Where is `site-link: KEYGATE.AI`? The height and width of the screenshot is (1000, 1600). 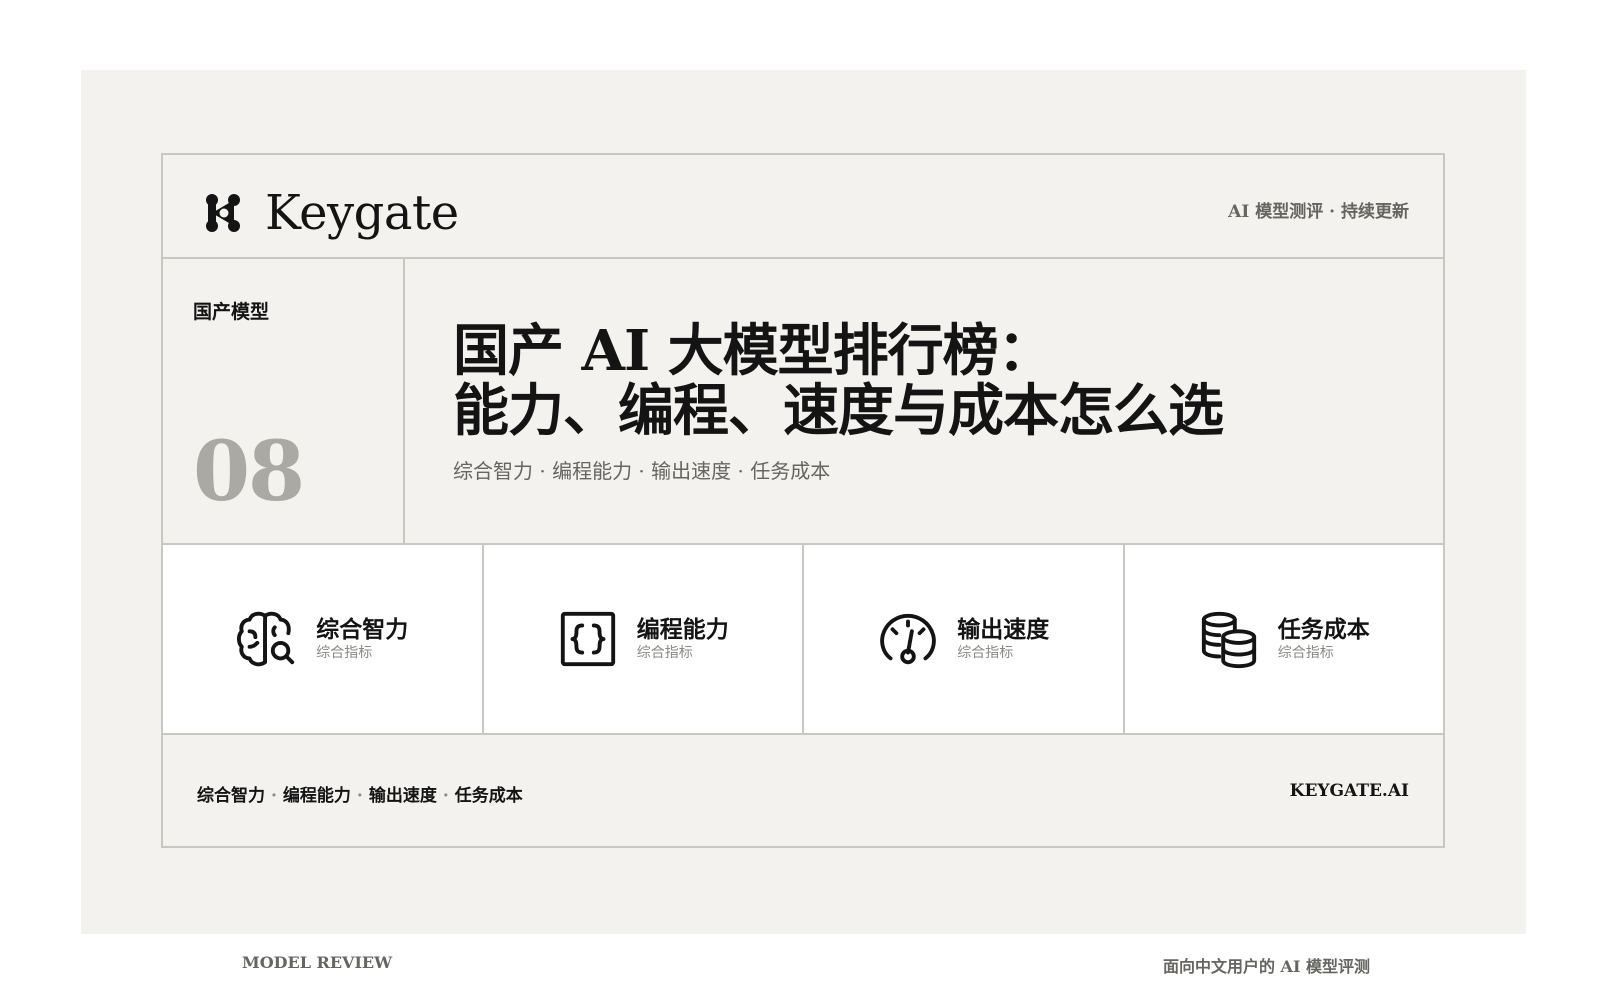 site-link: KEYGATE.AI is located at coordinates (1349, 791).